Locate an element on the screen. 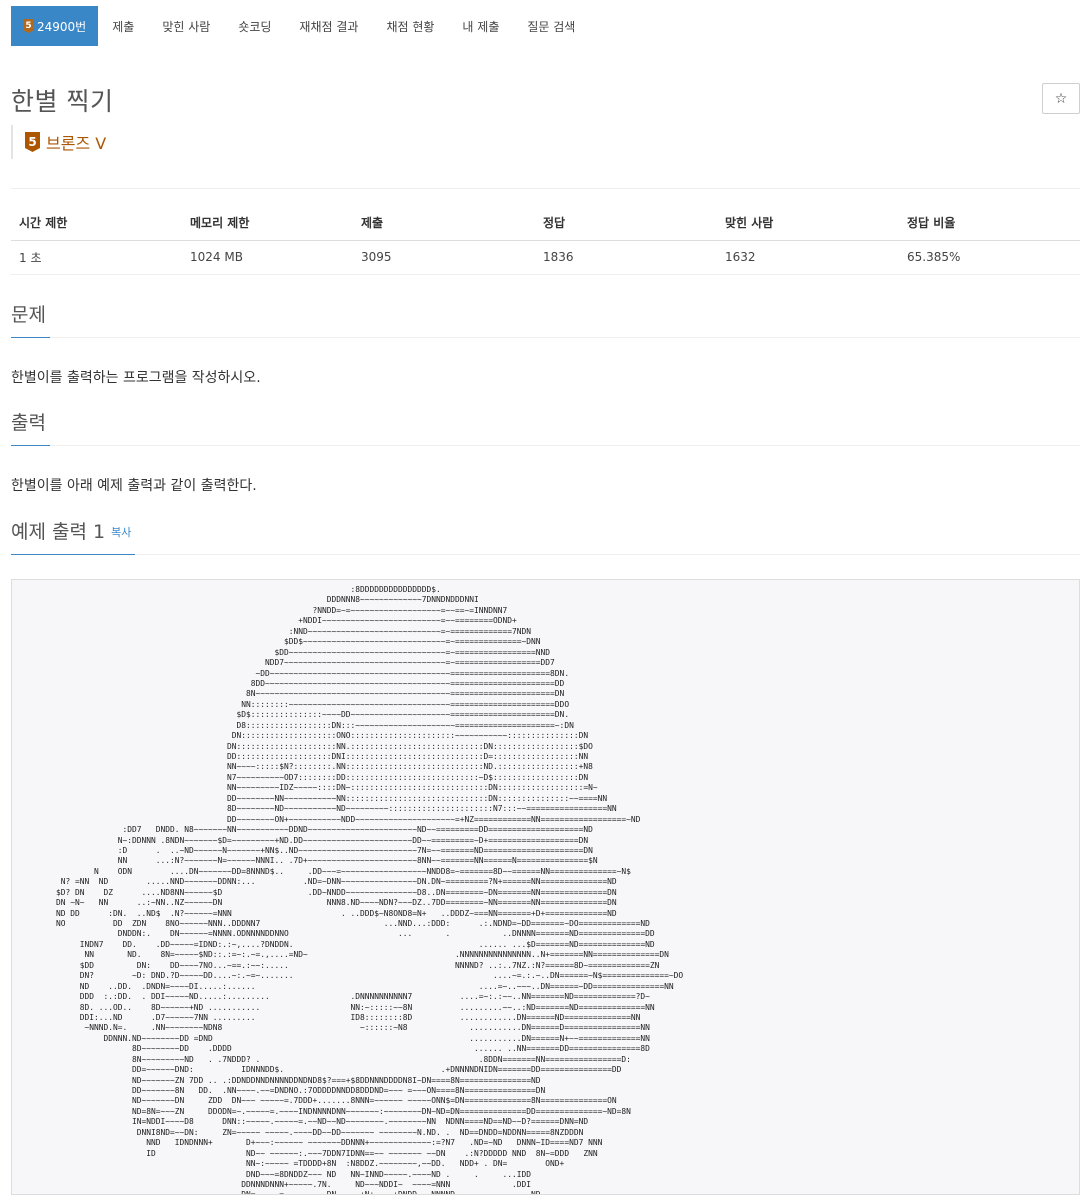 This screenshot has height=1201, width=1089. problem-description: 한별이를 출력하는 프로그램을 작성하시오. is located at coordinates (136, 378).